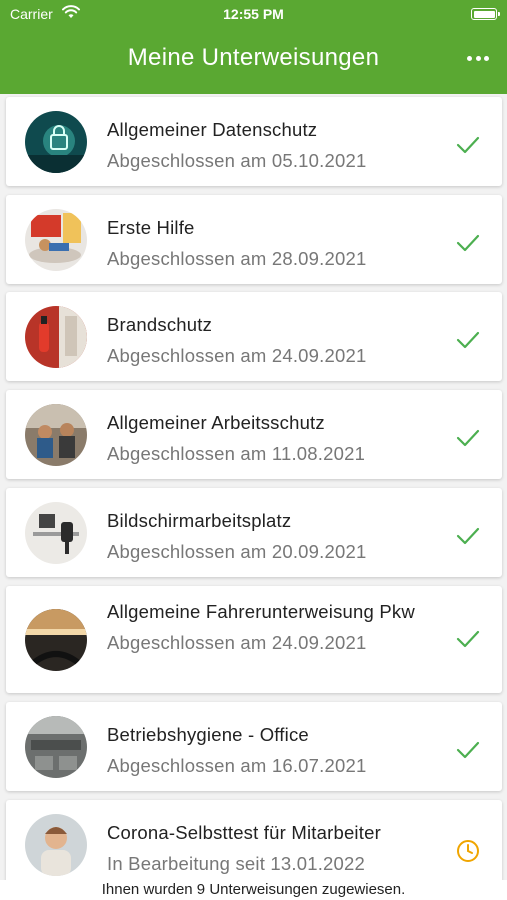 The image size is (507, 900). I want to click on item-title: Bildschirmarbeitsplatz, so click(199, 520).